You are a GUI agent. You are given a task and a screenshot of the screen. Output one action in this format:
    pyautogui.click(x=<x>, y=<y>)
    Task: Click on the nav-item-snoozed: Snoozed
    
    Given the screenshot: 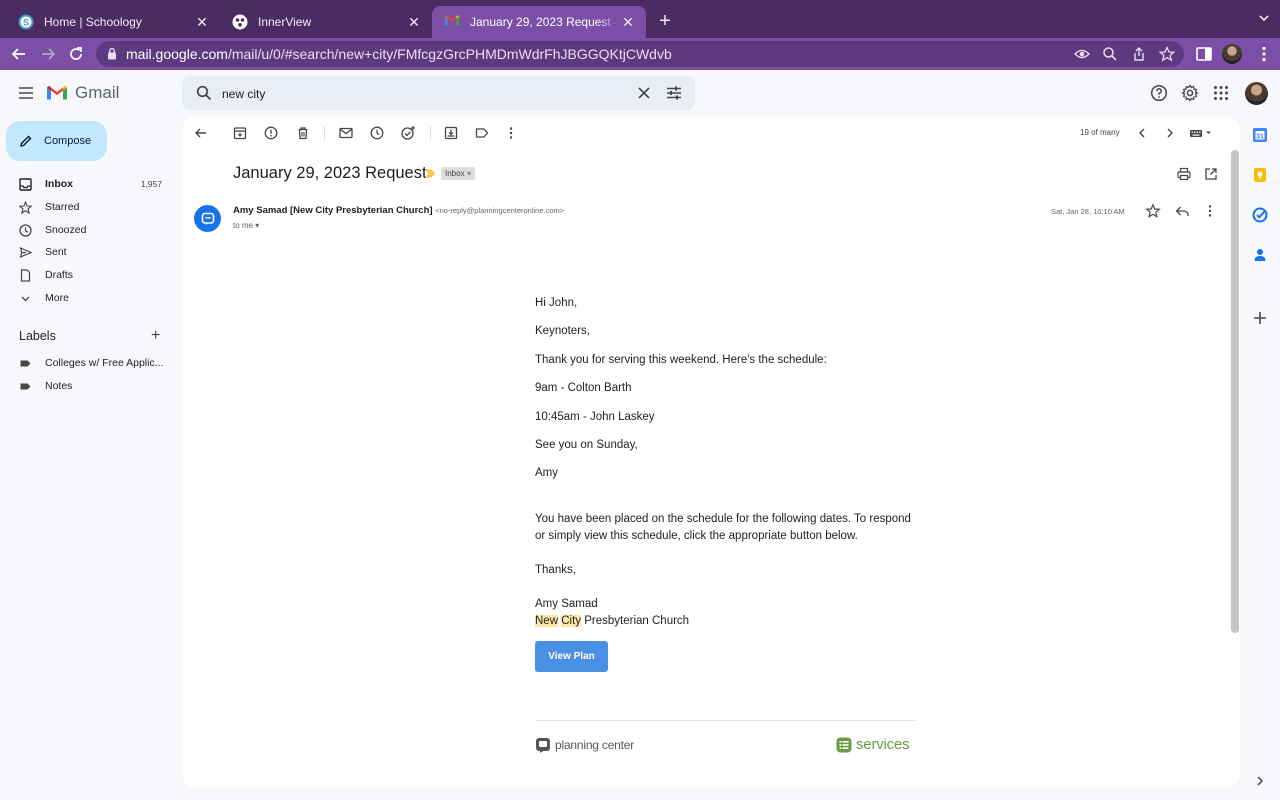 What is the action you would take?
    pyautogui.click(x=87, y=230)
    